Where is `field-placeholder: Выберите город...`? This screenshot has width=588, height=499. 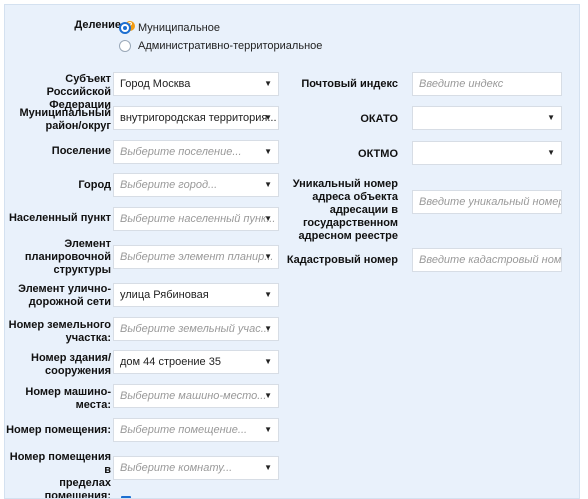 field-placeholder: Выберите город... is located at coordinates (169, 185).